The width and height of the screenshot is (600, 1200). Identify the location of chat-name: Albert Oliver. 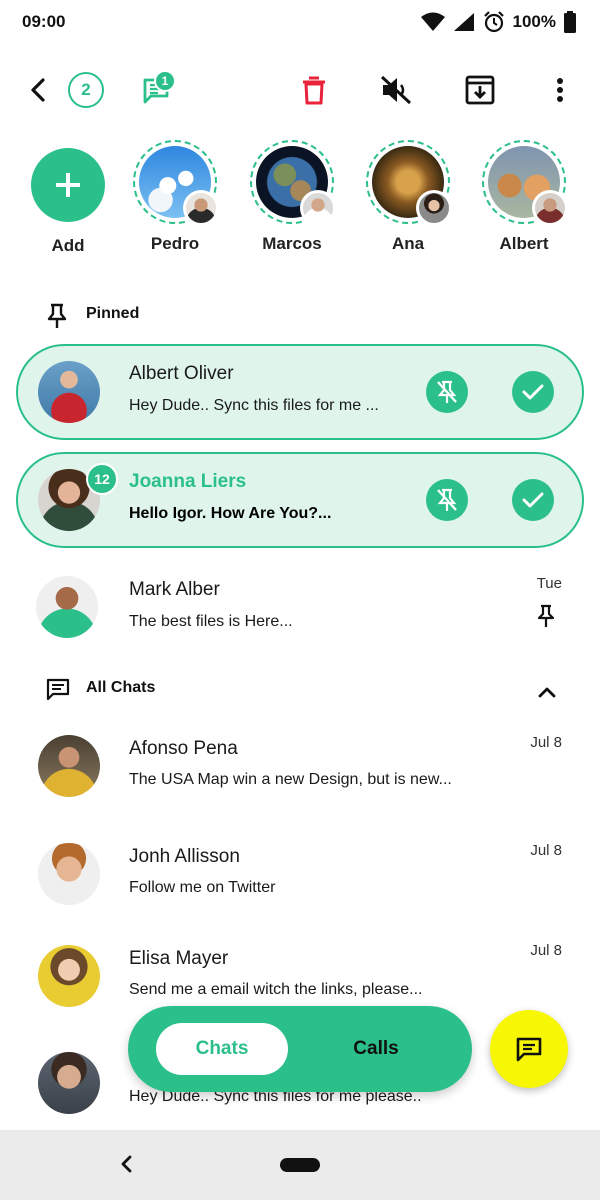
(181, 373).